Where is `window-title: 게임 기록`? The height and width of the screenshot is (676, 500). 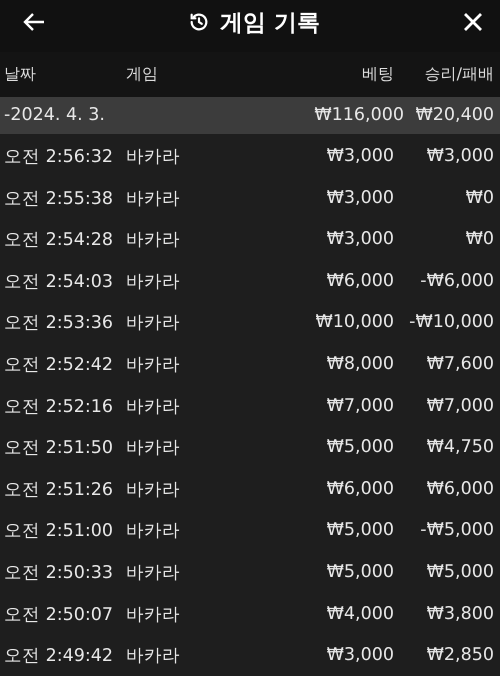 window-title: 게임 기록 is located at coordinates (270, 23).